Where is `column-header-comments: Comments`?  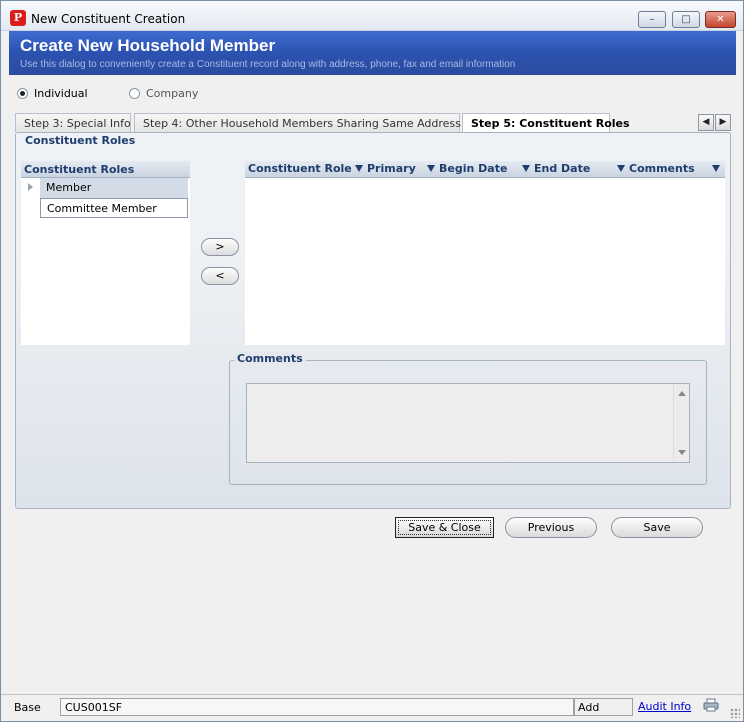 column-header-comments: Comments is located at coordinates (656, 168).